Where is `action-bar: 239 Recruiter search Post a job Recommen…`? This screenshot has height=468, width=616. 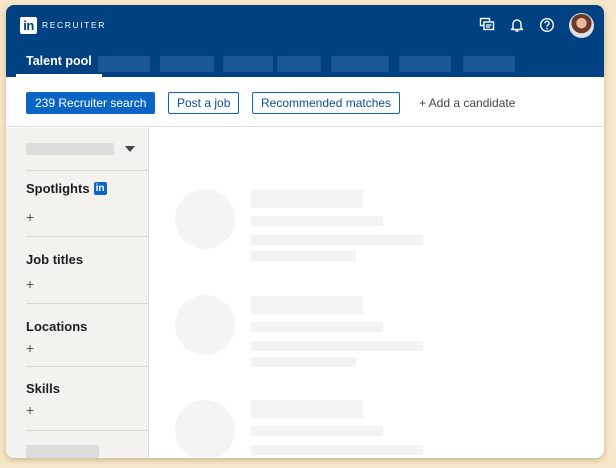 action-bar: 239 Recruiter search Post a job Recommen… is located at coordinates (305, 102).